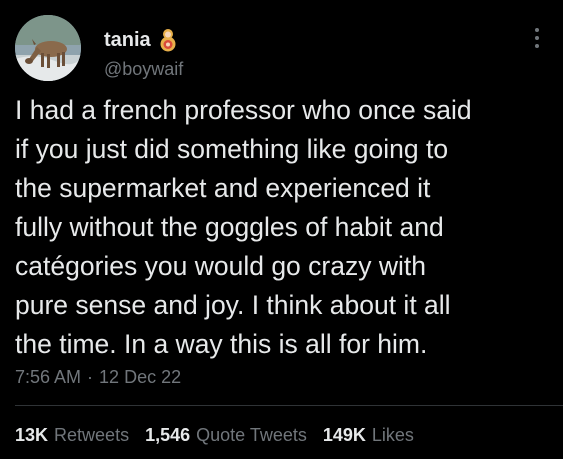 This screenshot has width=563, height=459. What do you see at coordinates (32, 435) in the screenshot?
I see `retweets-count: 13K` at bounding box center [32, 435].